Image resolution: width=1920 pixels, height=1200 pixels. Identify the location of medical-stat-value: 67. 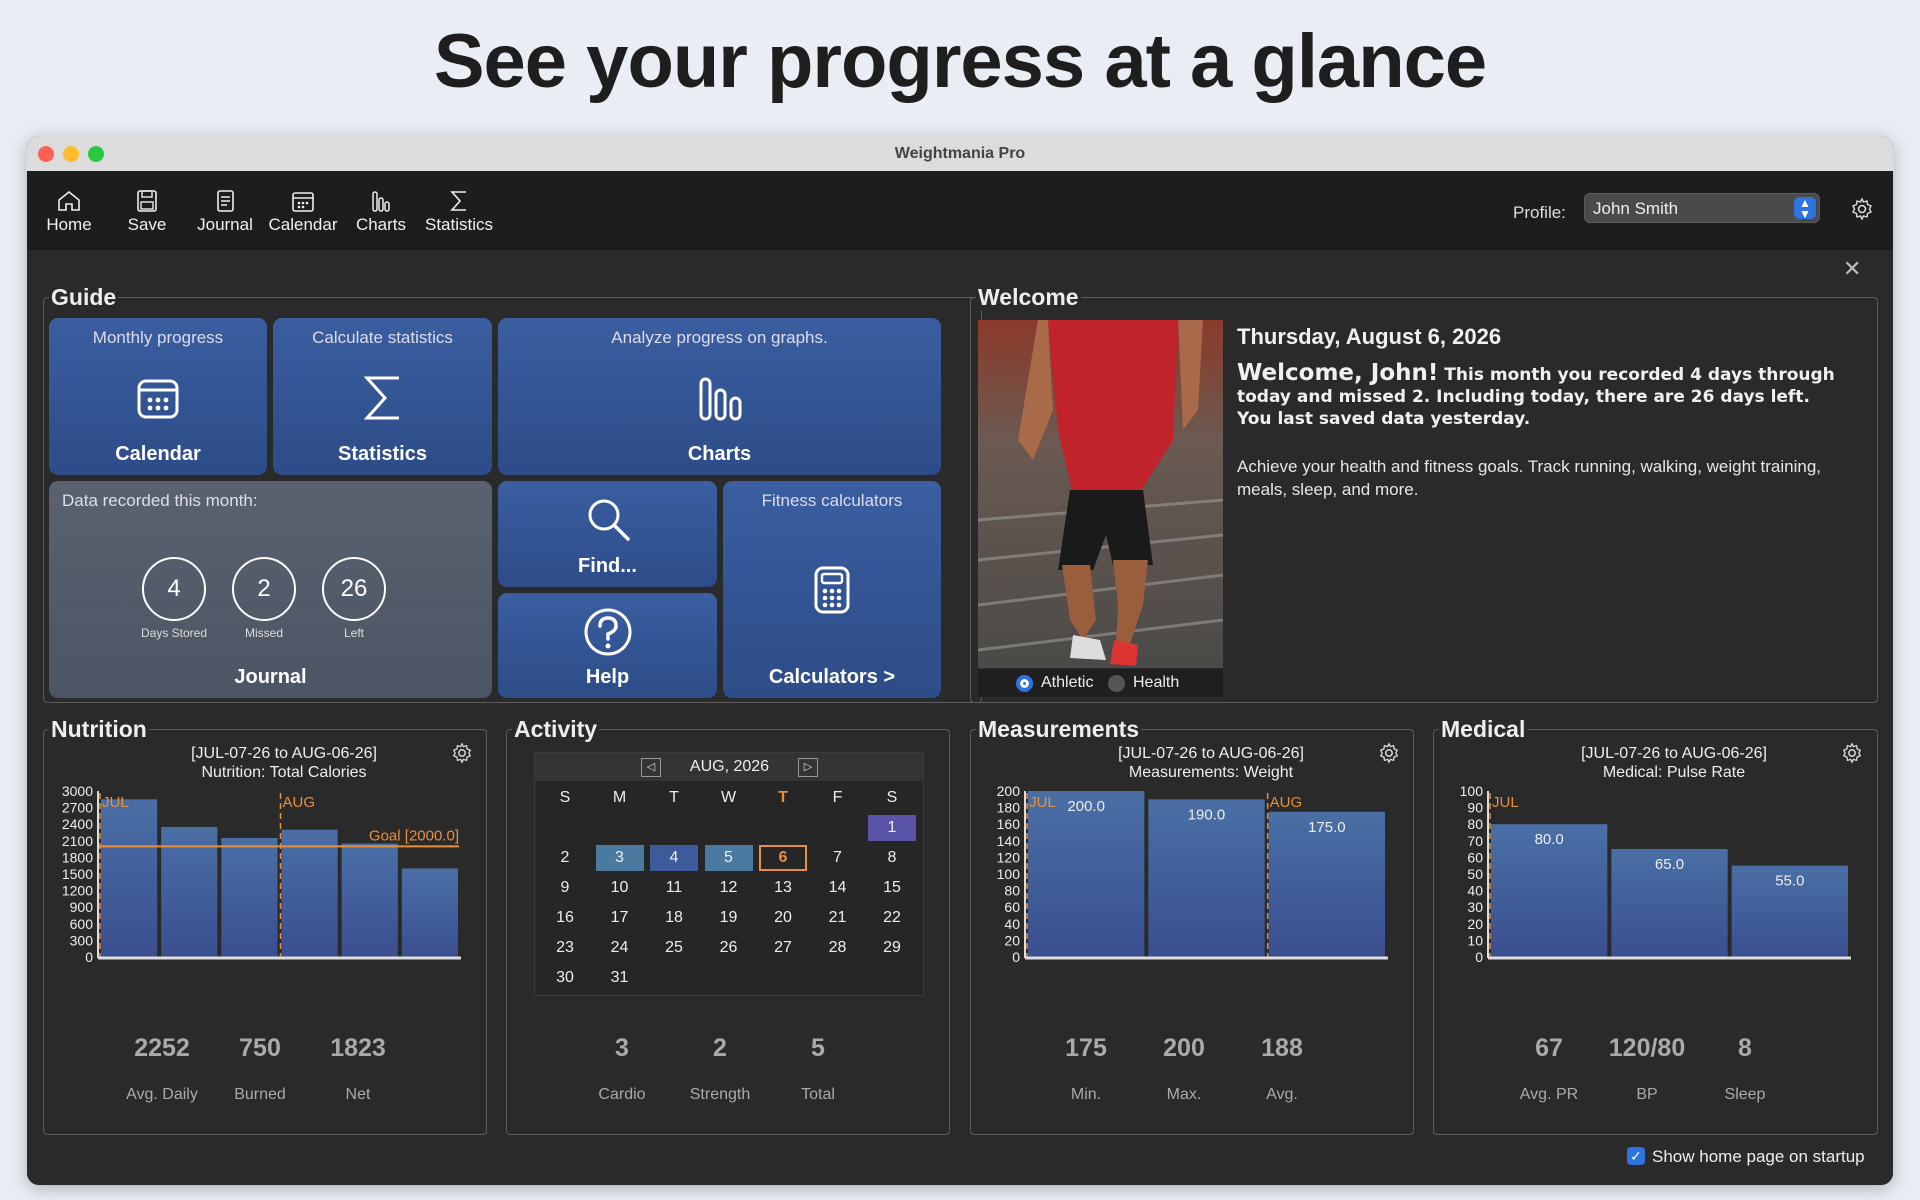
(1549, 1048).